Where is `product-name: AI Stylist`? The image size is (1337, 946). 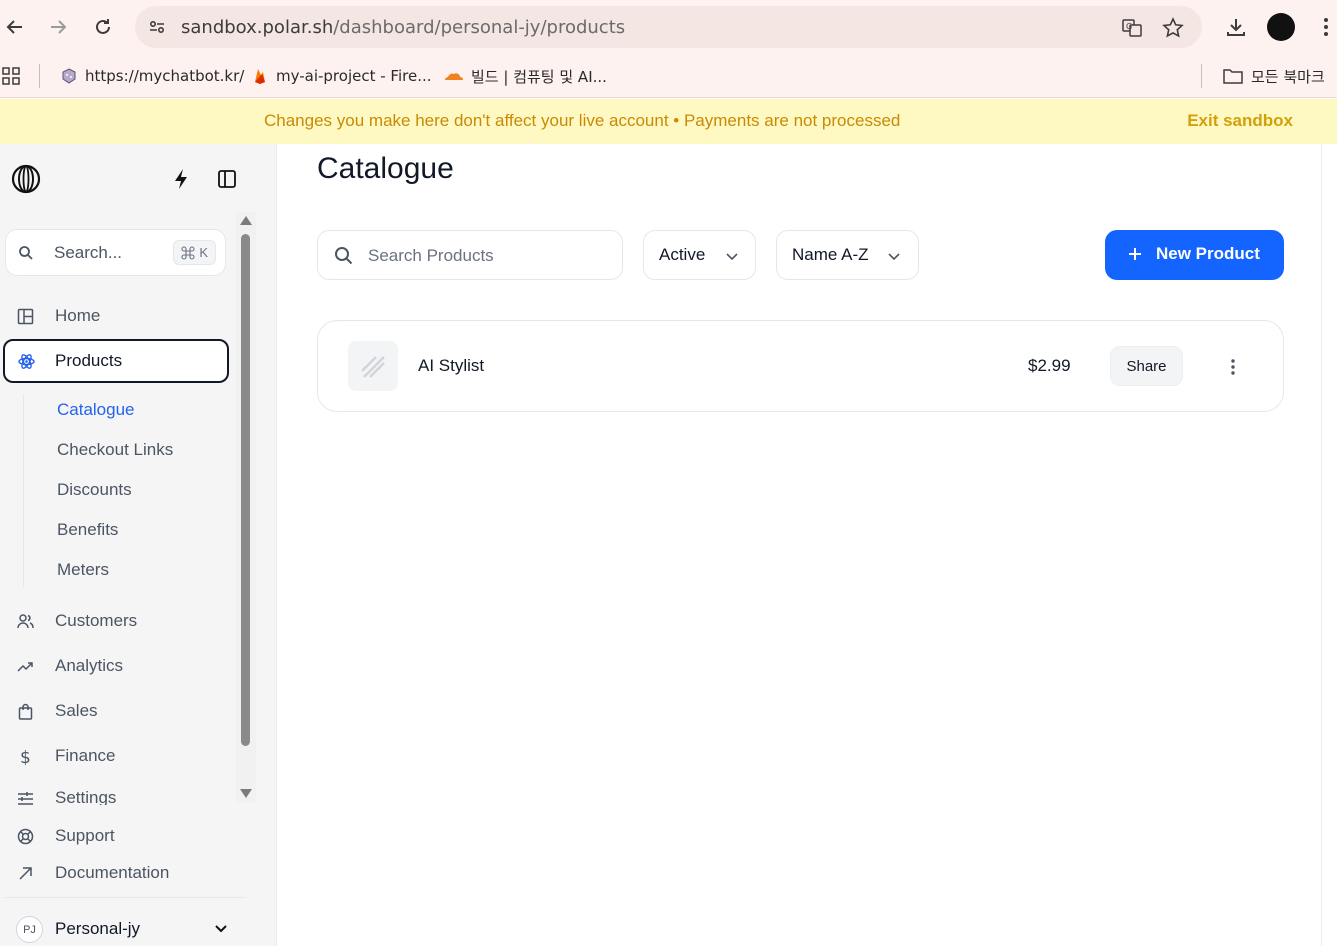
product-name: AI Stylist is located at coordinates (451, 366).